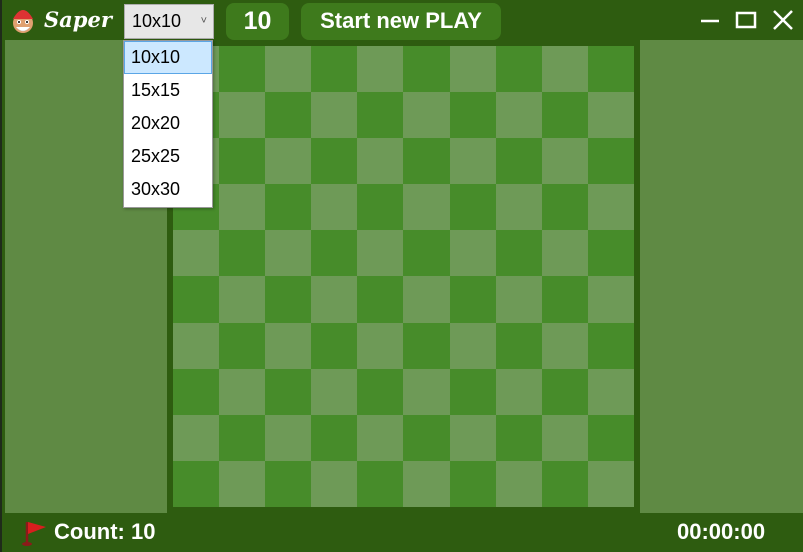 This screenshot has width=803, height=552. What do you see at coordinates (168, 156) in the screenshot?
I see `dropdown-option: 25x25` at bounding box center [168, 156].